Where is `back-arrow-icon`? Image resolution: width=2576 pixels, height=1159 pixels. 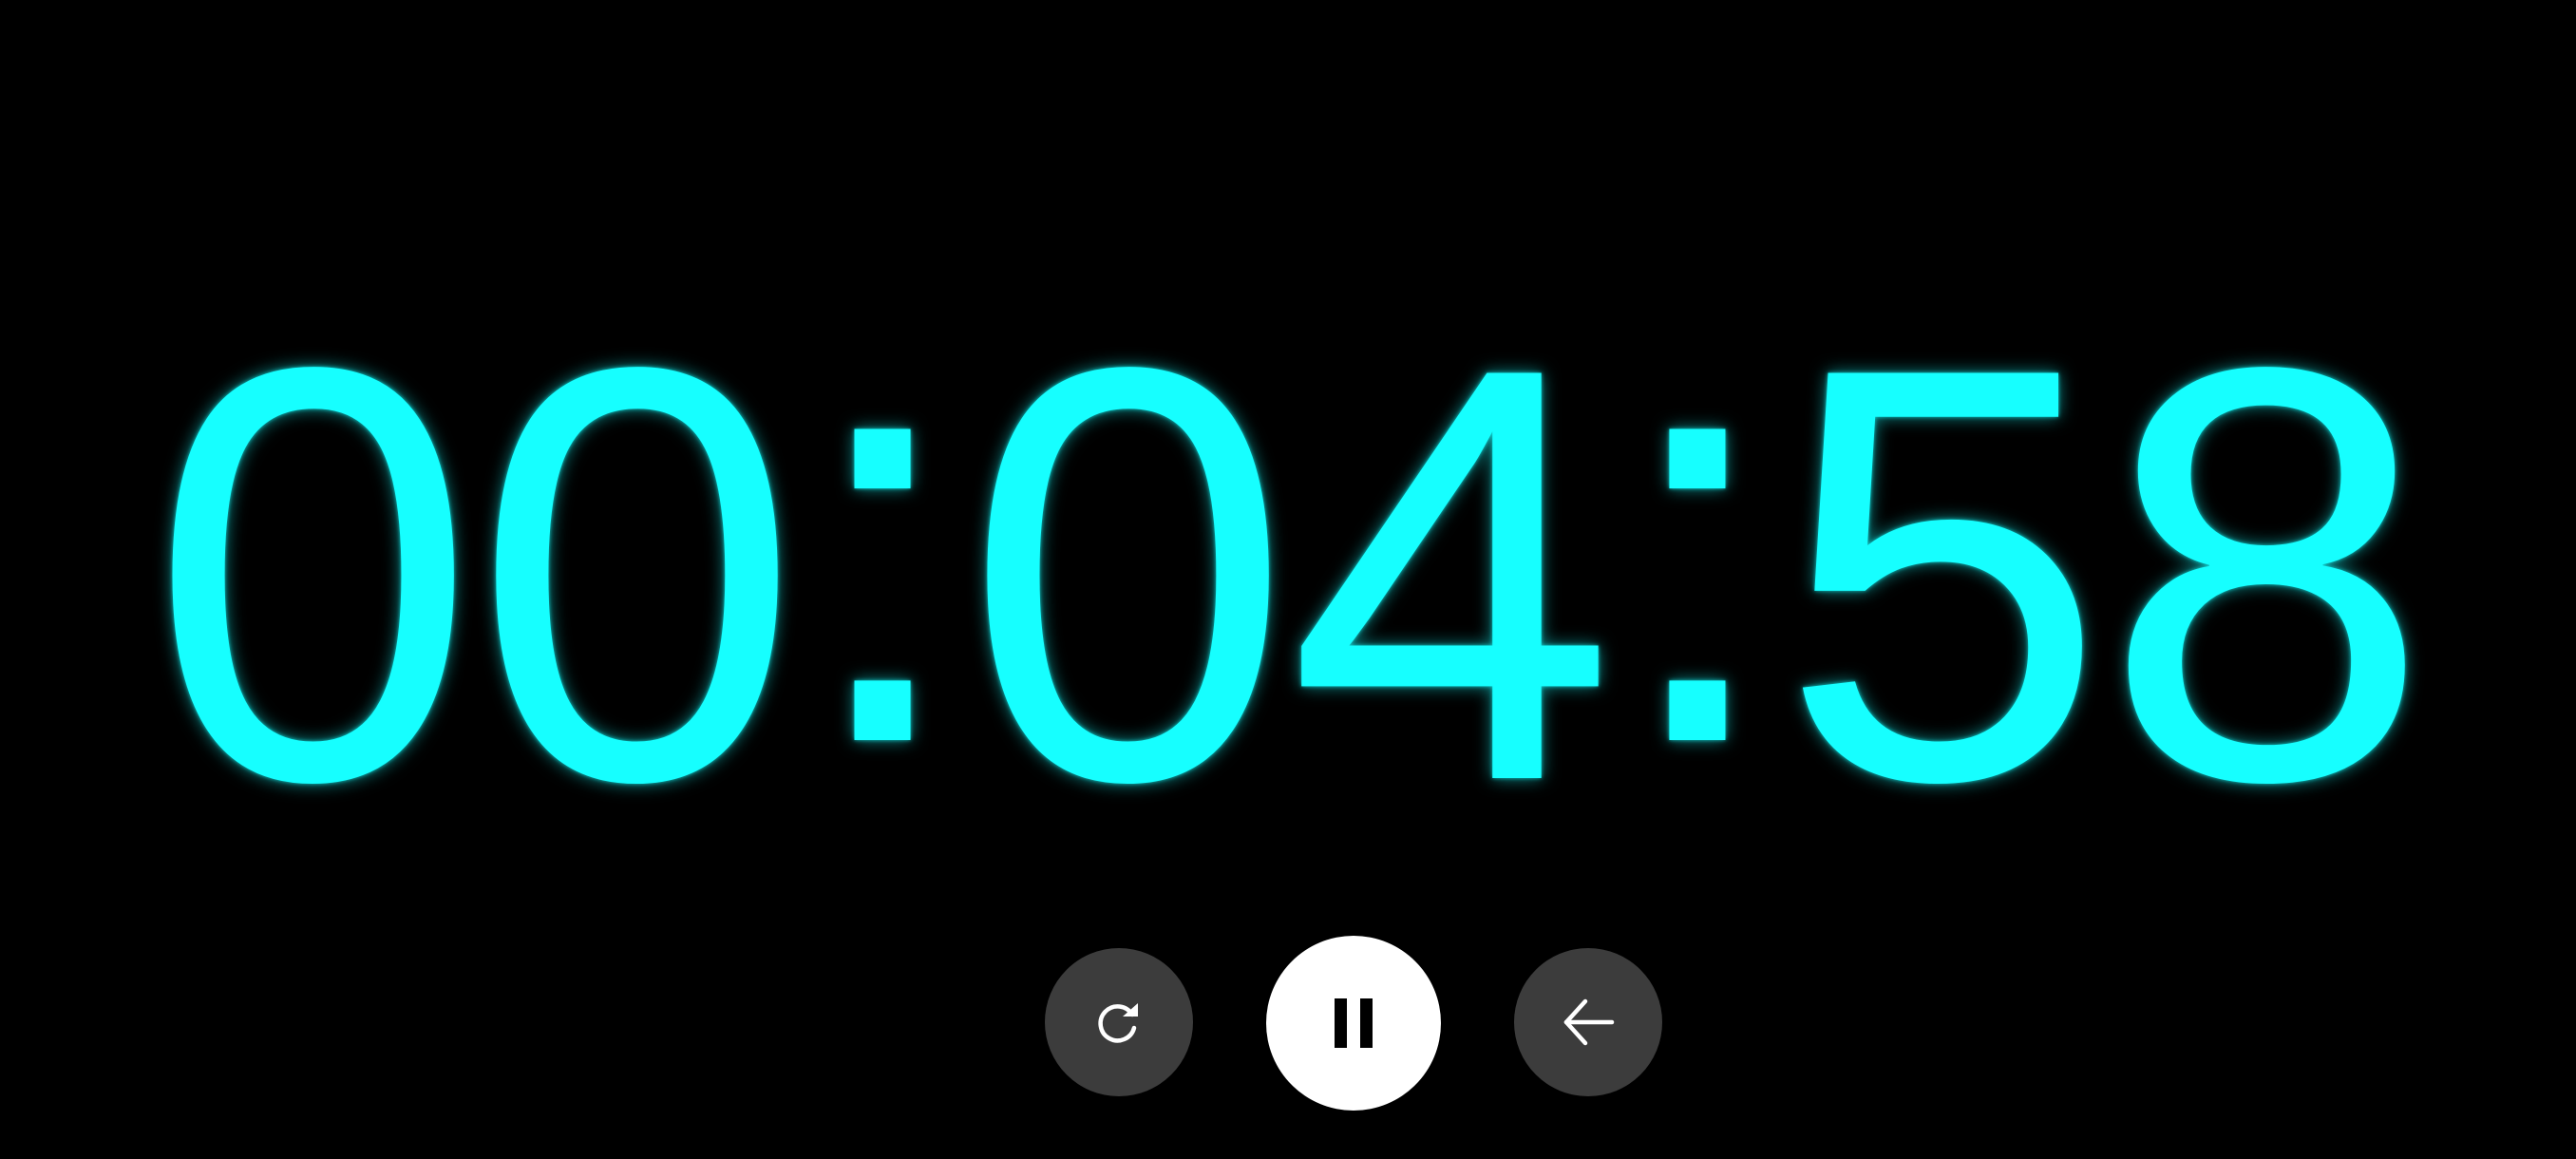
back-arrow-icon is located at coordinates (1588, 1022).